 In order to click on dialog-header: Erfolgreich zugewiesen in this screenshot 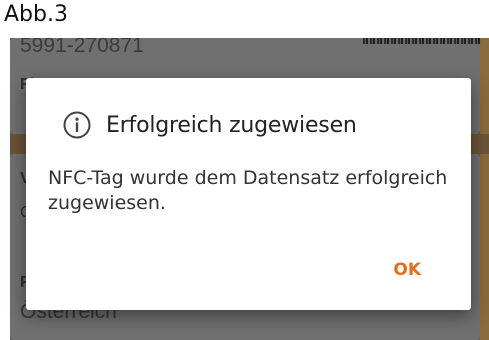, I will do `click(209, 125)`.